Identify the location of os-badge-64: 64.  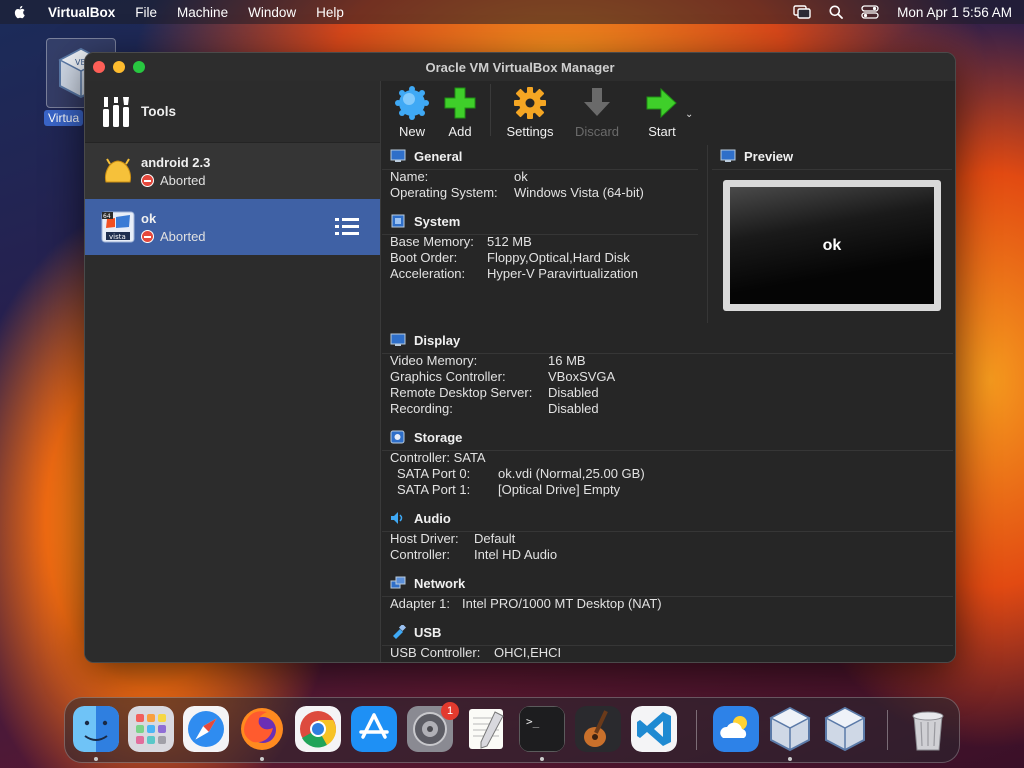
(107, 216).